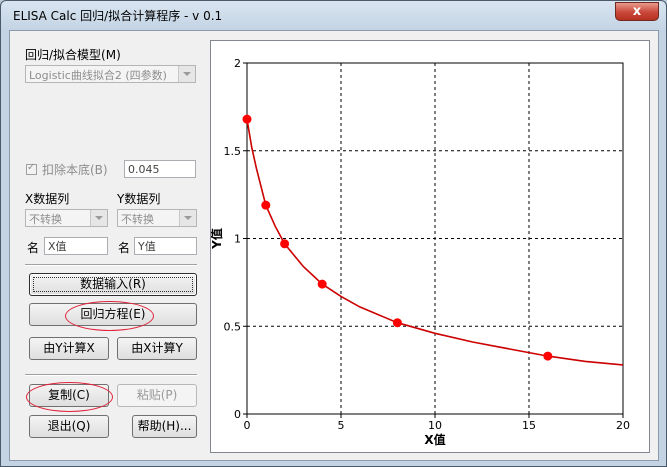  I want to click on close-button: x, so click(637, 11).